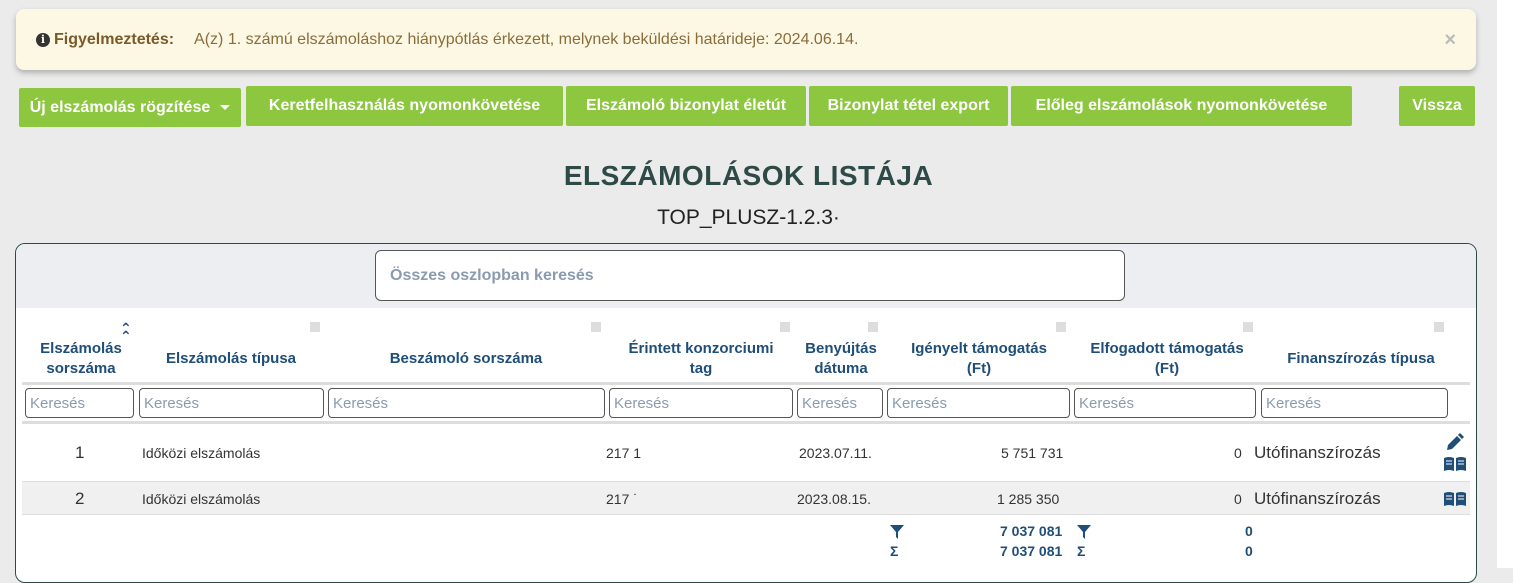 Image resolution: width=1513 pixels, height=583 pixels. I want to click on filter-input-consortium-member: Keresés, so click(701, 403).